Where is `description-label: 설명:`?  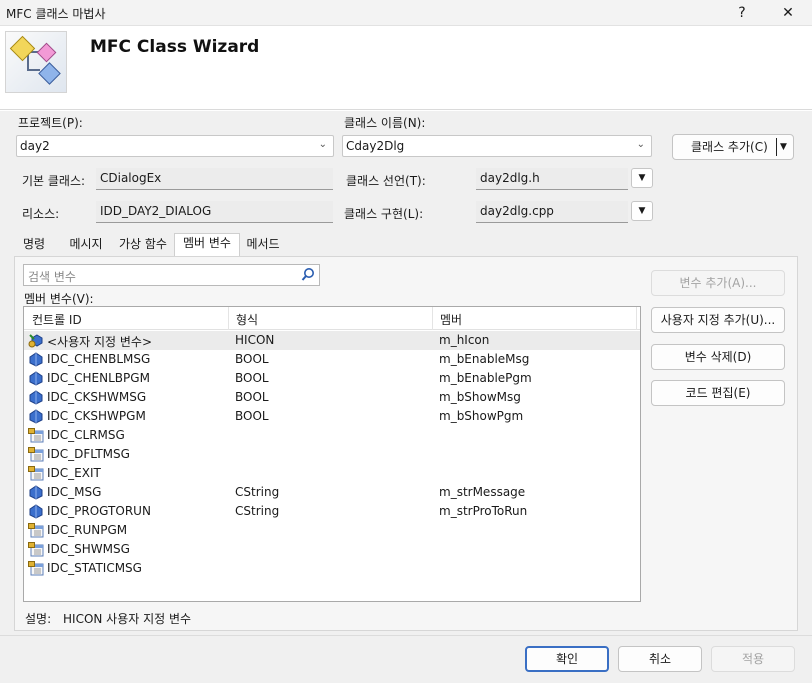
description-label: 설명: is located at coordinates (38, 619).